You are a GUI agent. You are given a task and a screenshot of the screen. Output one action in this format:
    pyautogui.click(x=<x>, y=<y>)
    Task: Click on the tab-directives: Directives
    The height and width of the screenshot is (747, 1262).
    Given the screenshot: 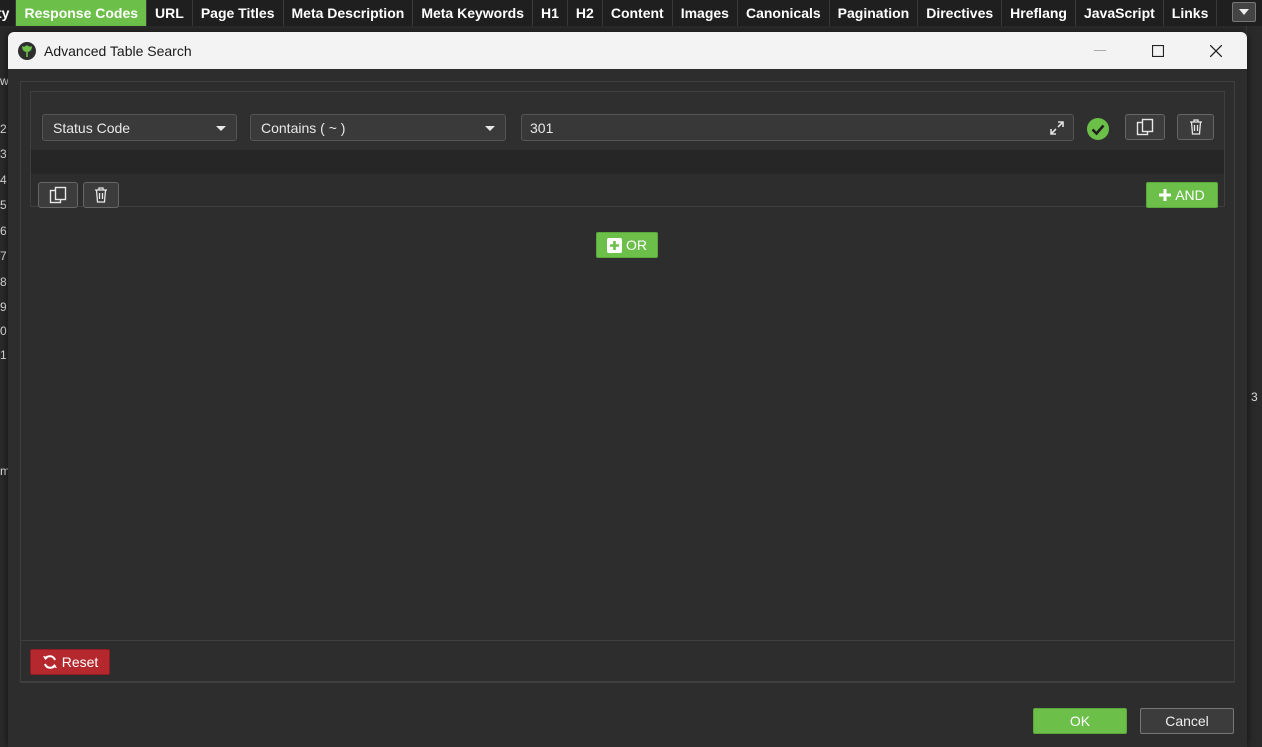 What is the action you would take?
    pyautogui.click(x=960, y=13)
    